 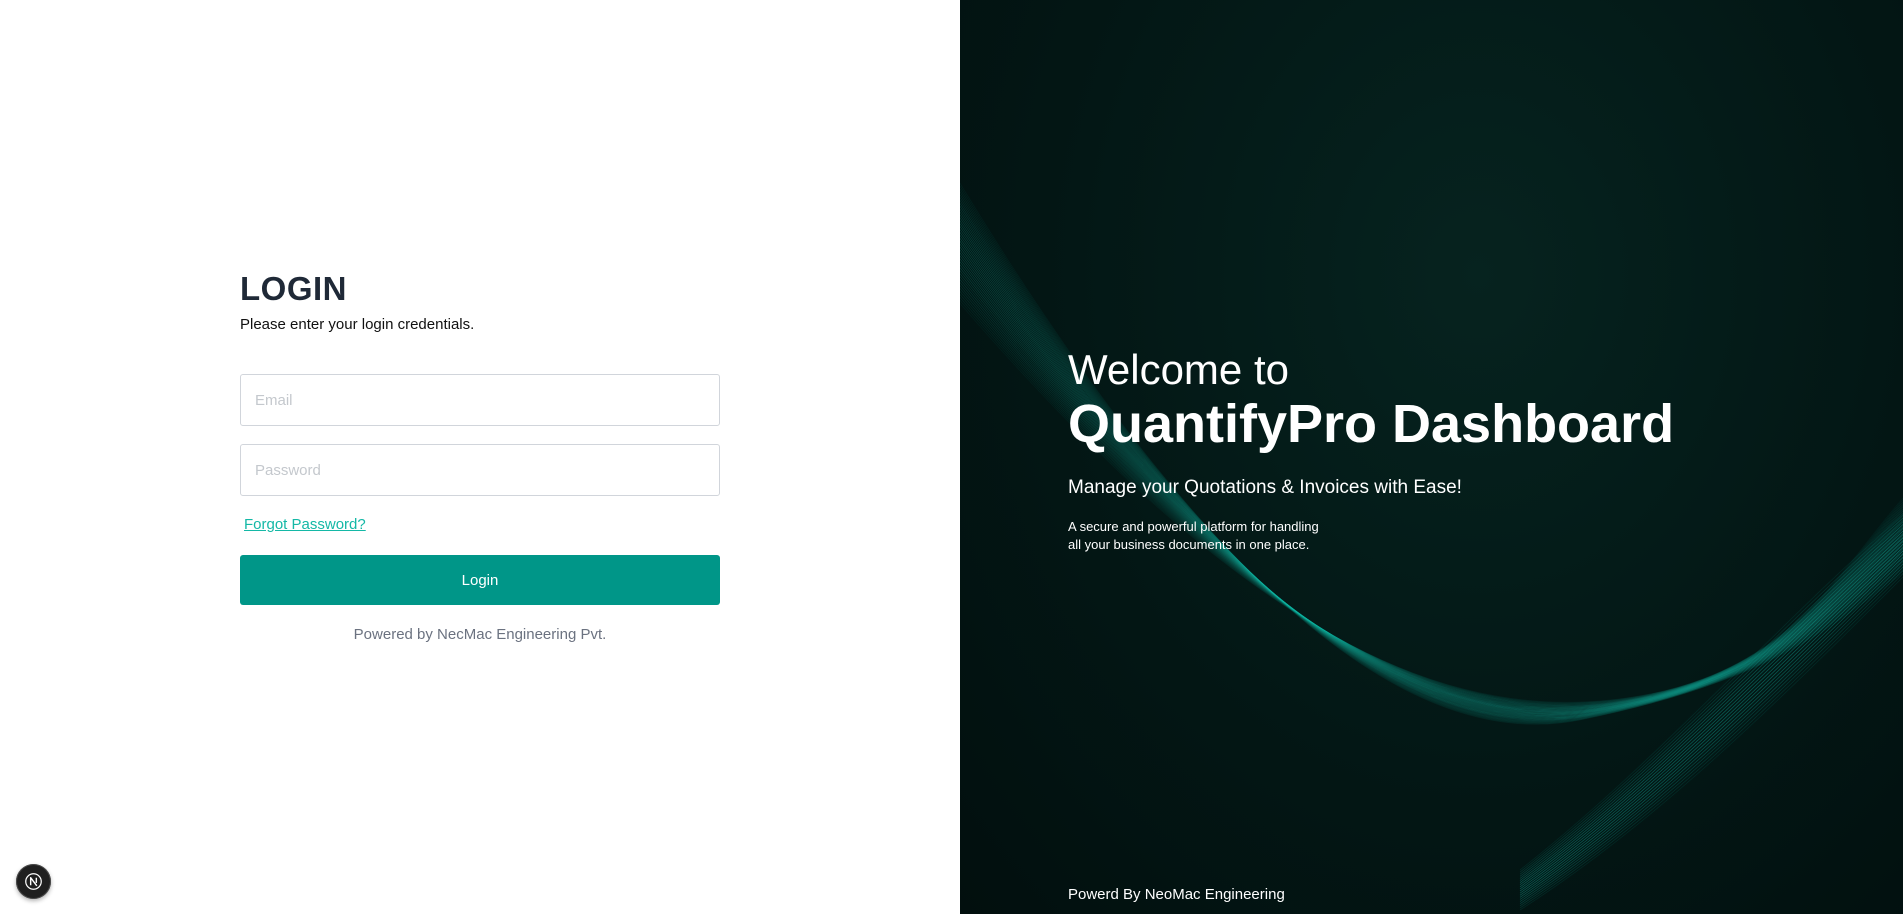 I want to click on email-field, so click(x=480, y=400).